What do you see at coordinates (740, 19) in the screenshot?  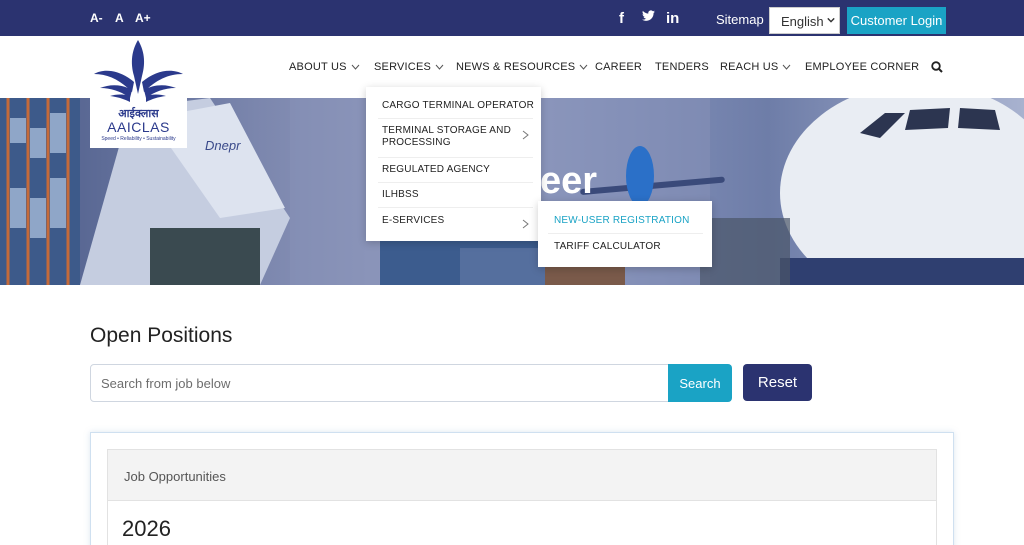 I see `sitemap-link: Sitemap` at bounding box center [740, 19].